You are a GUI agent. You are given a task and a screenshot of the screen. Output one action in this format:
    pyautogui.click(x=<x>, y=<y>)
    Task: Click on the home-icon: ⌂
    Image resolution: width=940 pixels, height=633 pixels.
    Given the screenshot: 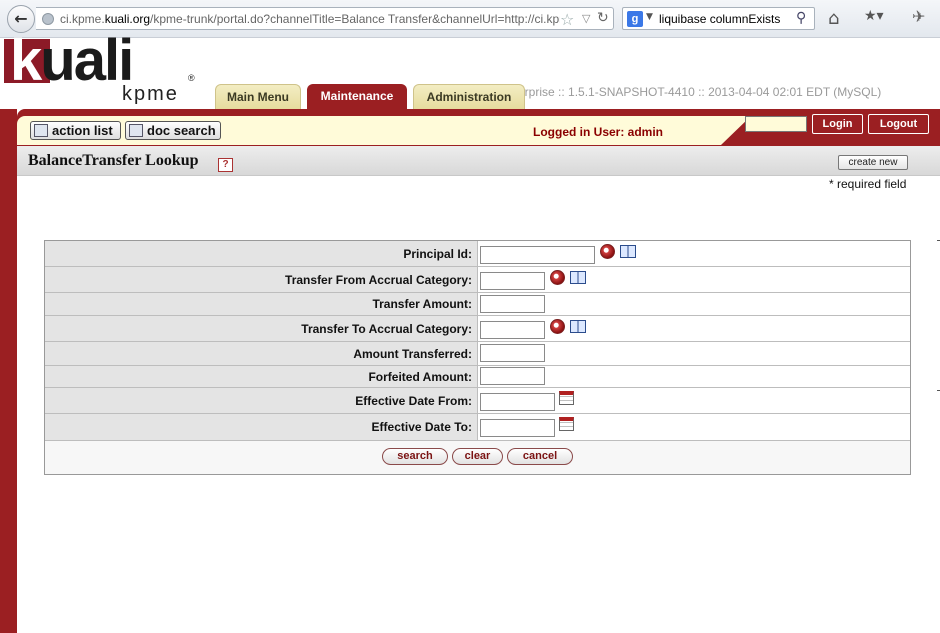 What is the action you would take?
    pyautogui.click(x=833, y=18)
    